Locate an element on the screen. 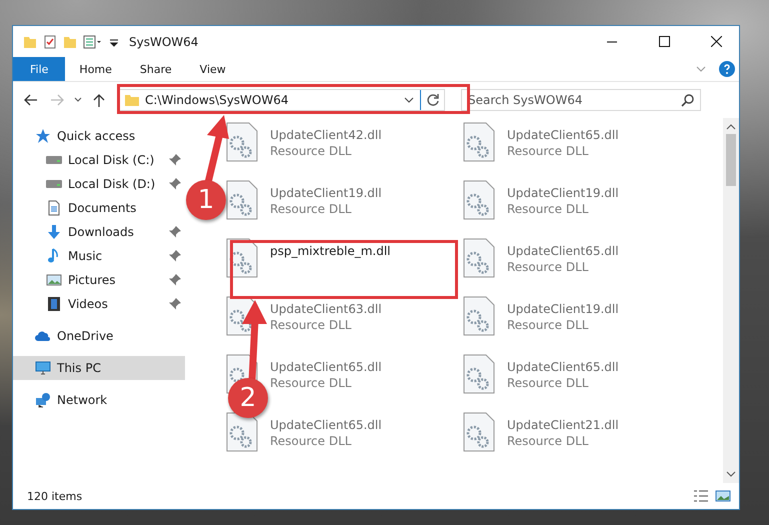  chevron-up-icon is located at coordinates (731, 127).